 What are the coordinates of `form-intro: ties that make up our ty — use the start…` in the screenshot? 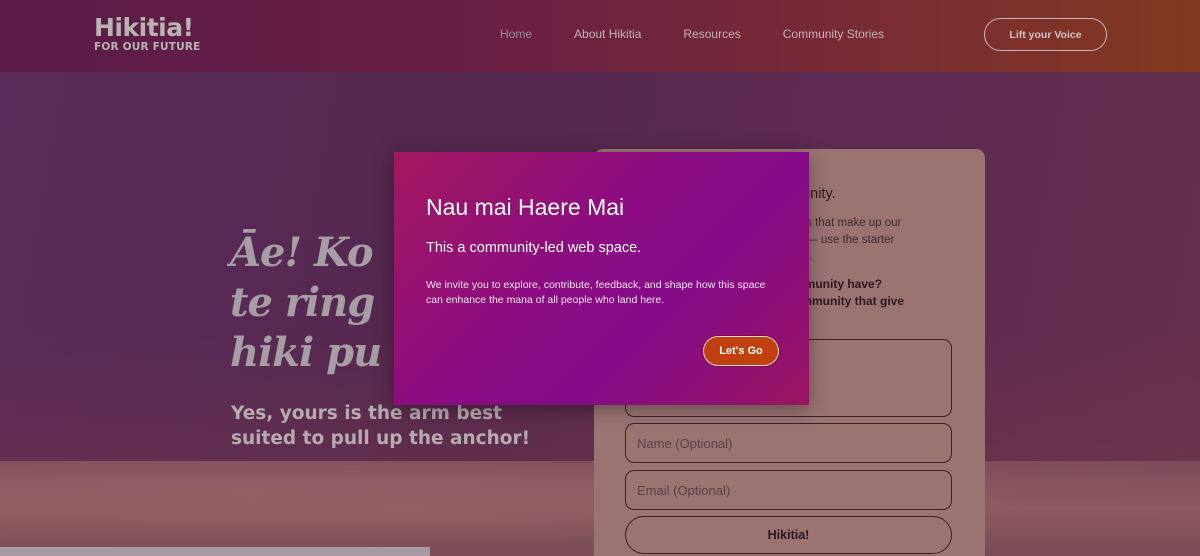 It's located at (884, 240).